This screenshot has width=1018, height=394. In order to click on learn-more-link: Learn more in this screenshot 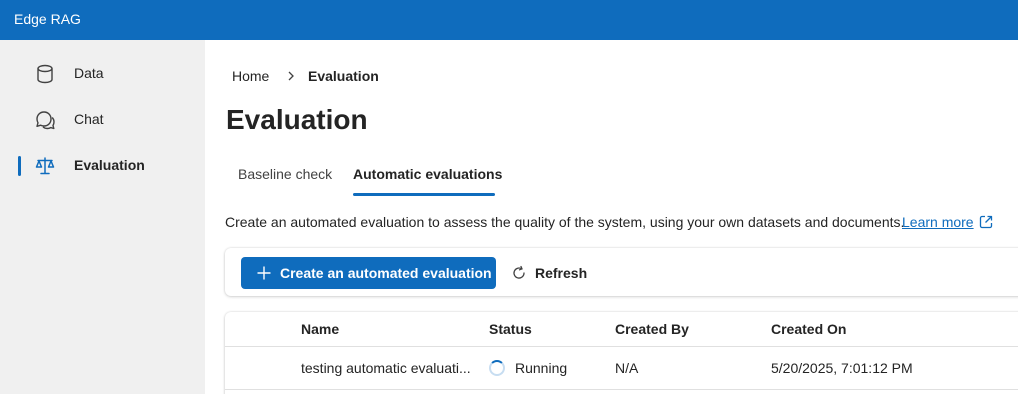, I will do `click(938, 222)`.